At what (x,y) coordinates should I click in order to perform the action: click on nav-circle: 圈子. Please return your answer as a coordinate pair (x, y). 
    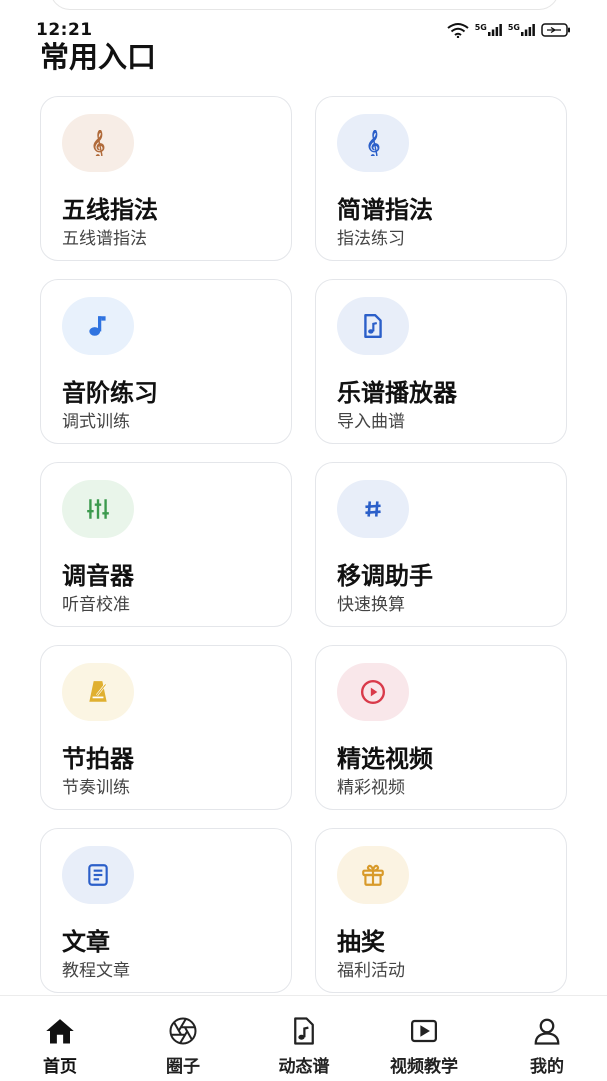
    Looking at the image, I should click on (183, 1038).